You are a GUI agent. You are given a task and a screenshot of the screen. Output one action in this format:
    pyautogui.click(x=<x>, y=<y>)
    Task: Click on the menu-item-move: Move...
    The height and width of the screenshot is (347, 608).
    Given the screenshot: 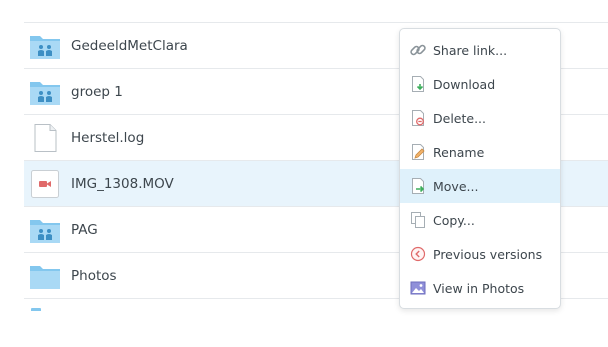 What is the action you would take?
    pyautogui.click(x=480, y=186)
    